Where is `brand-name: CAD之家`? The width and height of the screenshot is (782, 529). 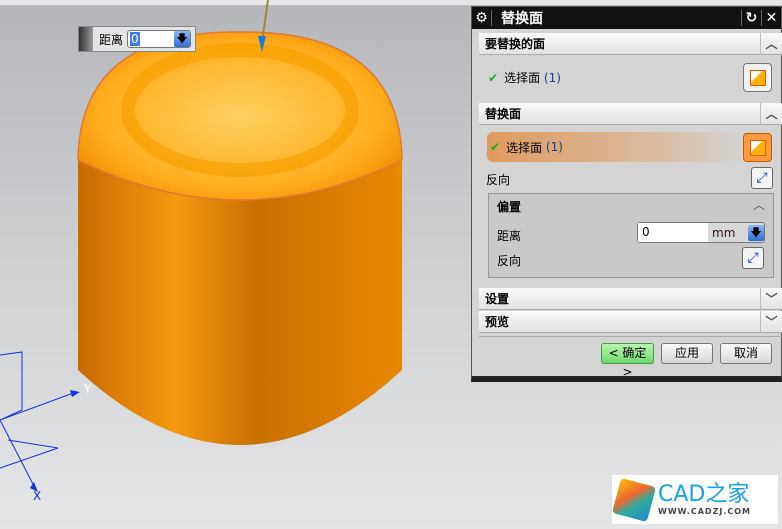 brand-name: CAD之家 is located at coordinates (704, 494).